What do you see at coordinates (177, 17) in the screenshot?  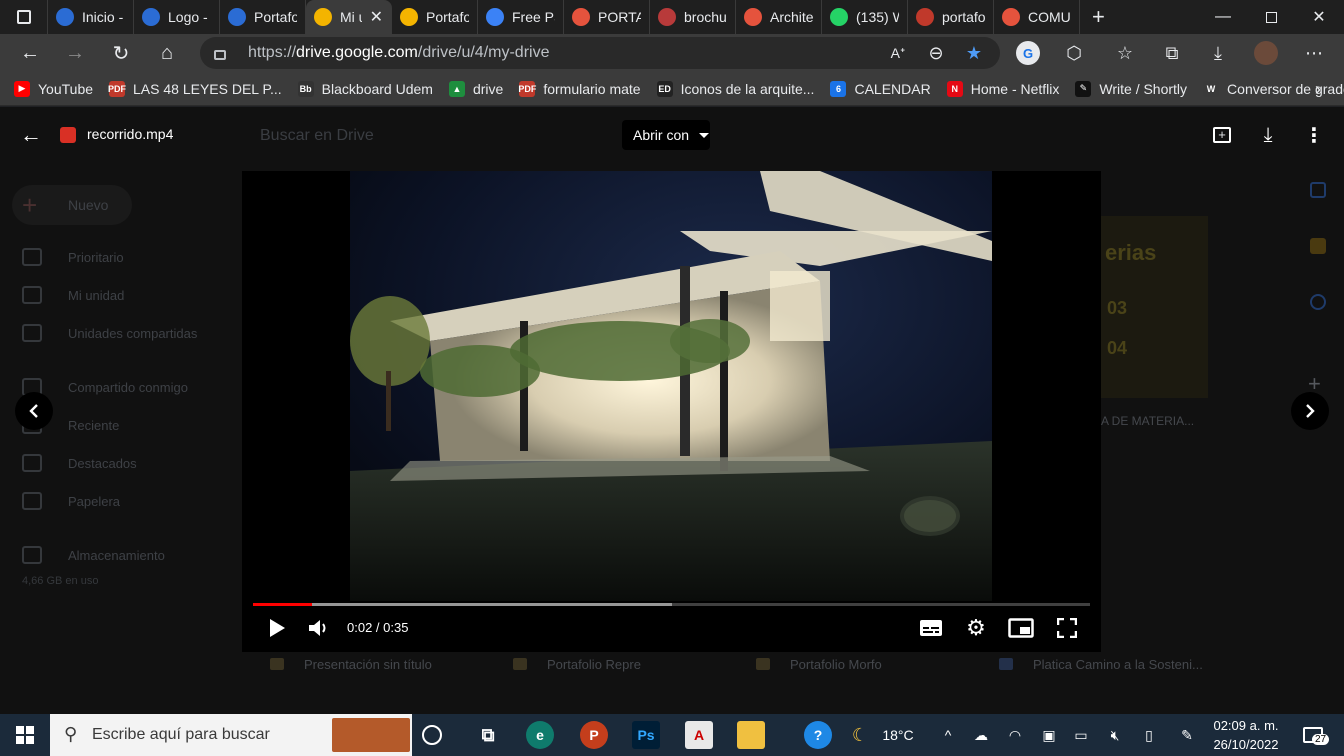 I see `browser-tab: Logo - Lo` at bounding box center [177, 17].